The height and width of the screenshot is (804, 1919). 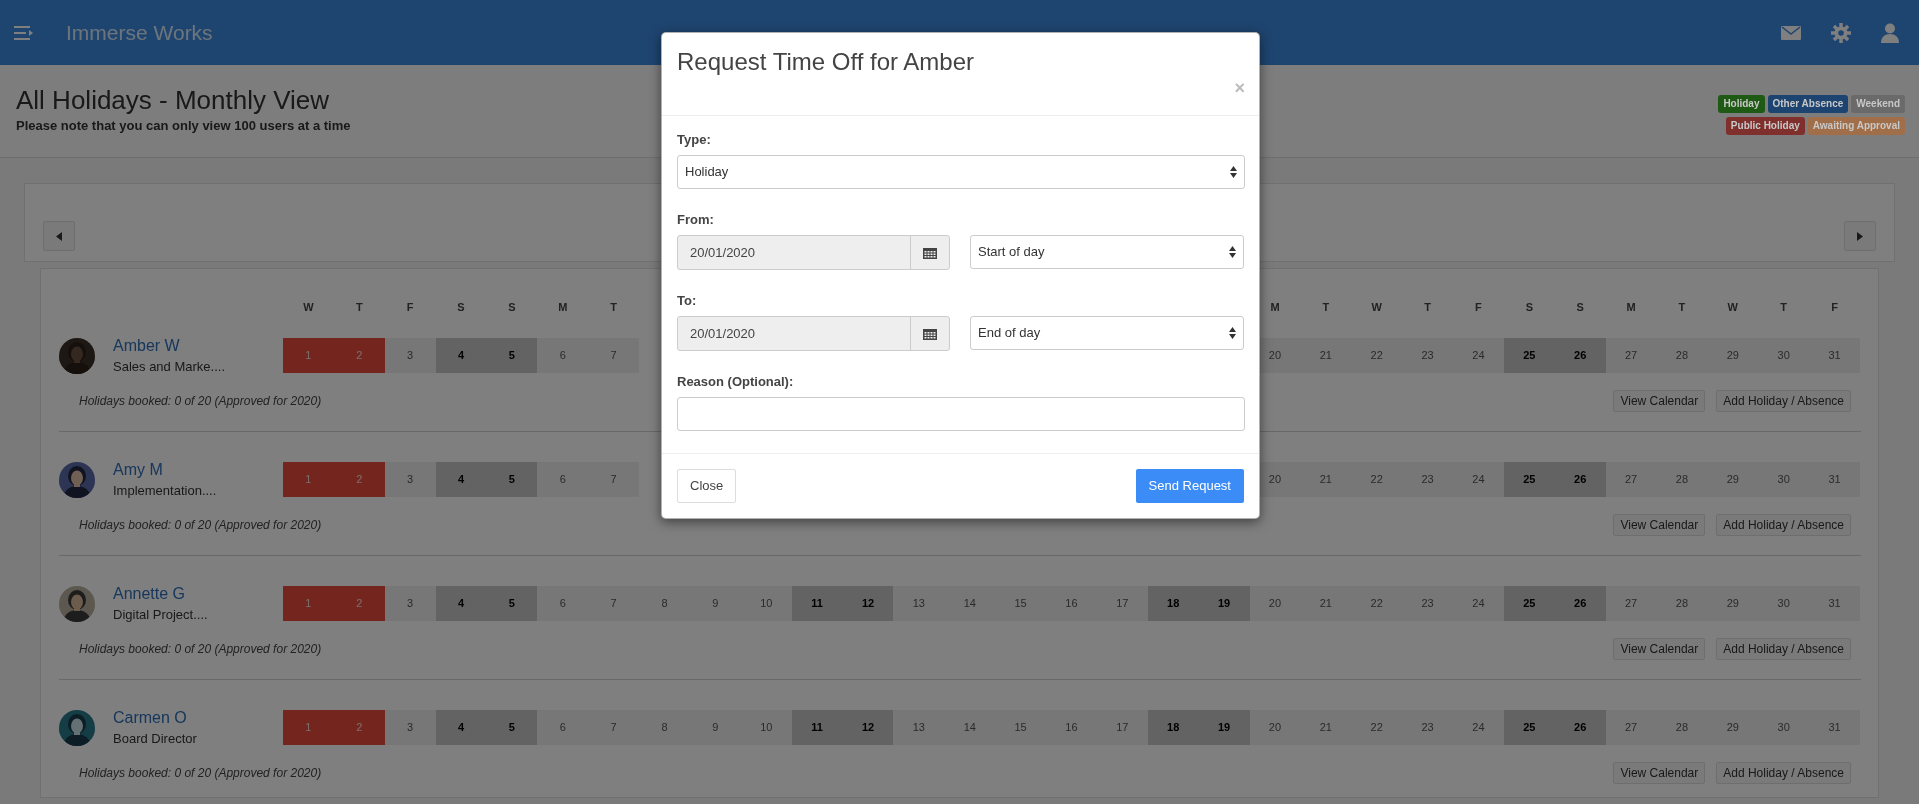 What do you see at coordinates (1808, 104) in the screenshot?
I see `legend-badge: Other Absence` at bounding box center [1808, 104].